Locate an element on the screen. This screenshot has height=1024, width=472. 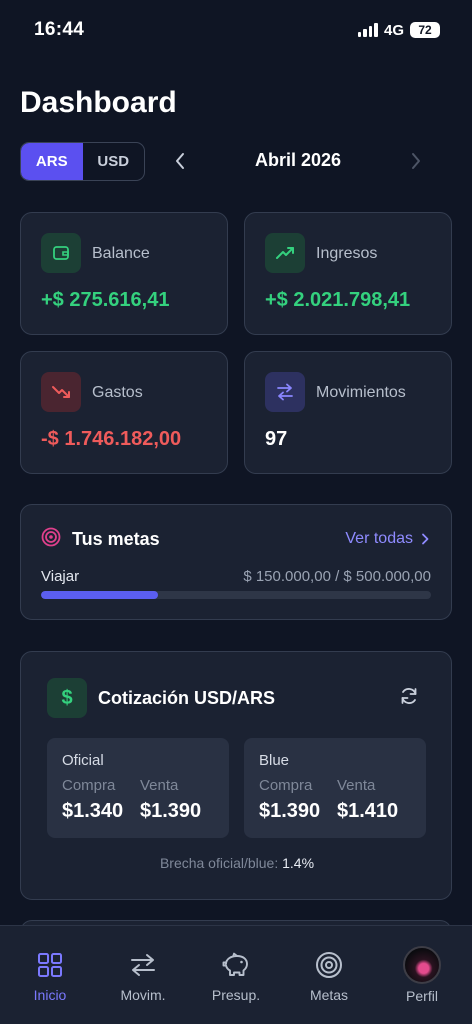
stat-label: Gastos is located at coordinates (117, 392).